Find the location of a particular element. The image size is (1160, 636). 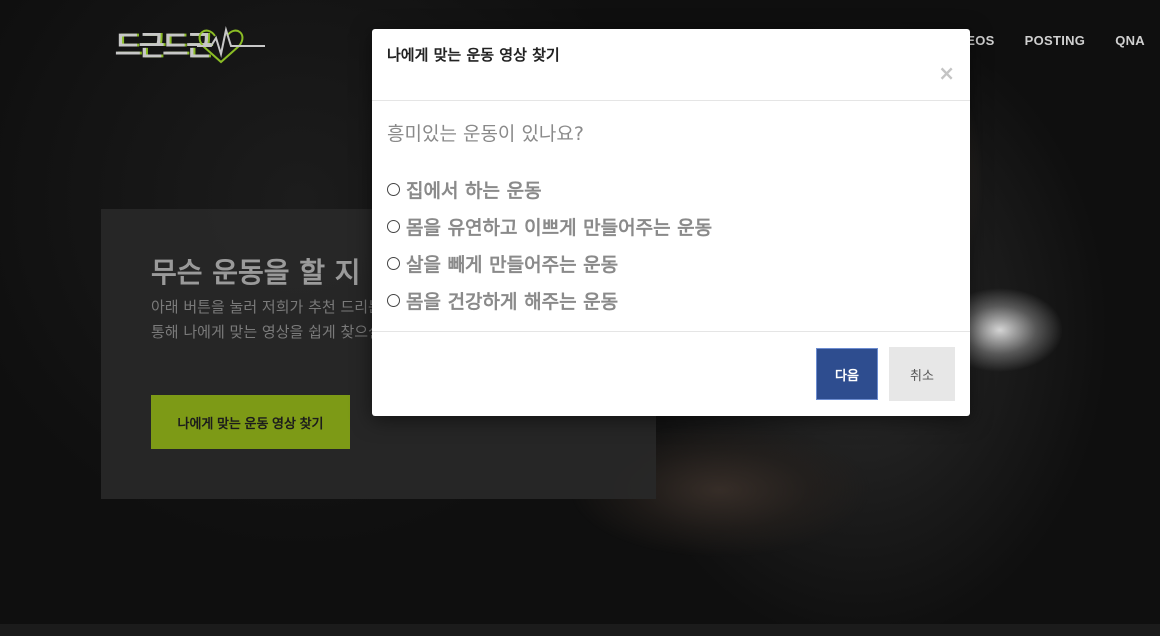

option-health: 몸을 건강하게 해주는 운동 is located at coordinates (549, 300).